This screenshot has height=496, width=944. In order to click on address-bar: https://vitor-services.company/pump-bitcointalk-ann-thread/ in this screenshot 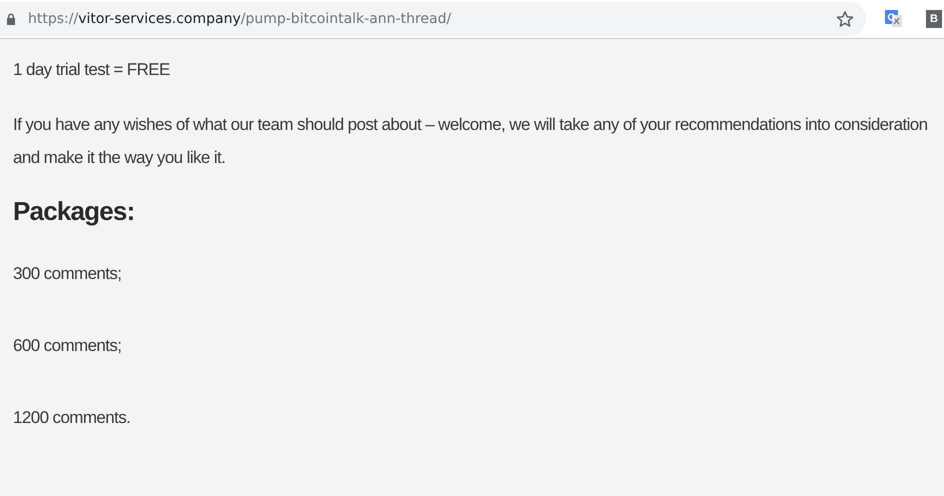, I will do `click(433, 19)`.